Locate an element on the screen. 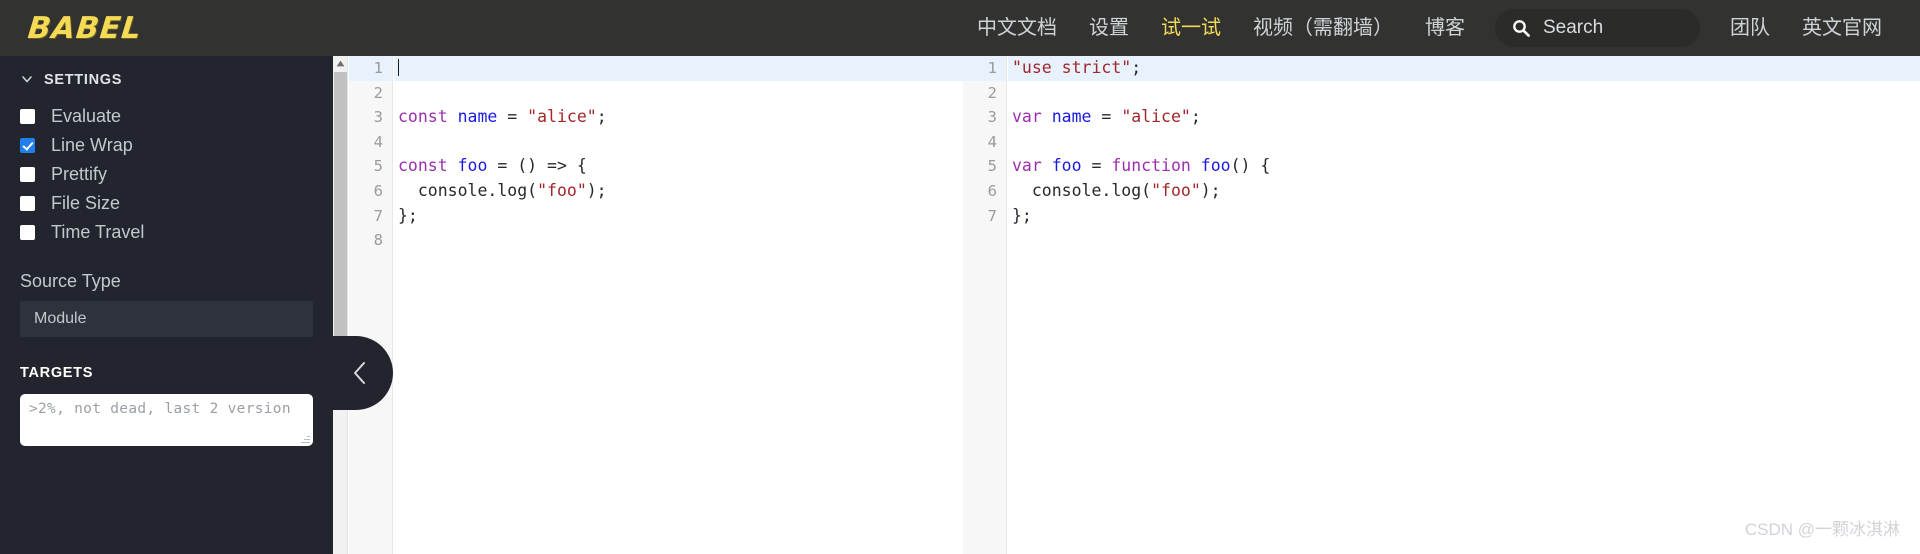  nav-link-docs: 中文文档 is located at coordinates (1017, 28).